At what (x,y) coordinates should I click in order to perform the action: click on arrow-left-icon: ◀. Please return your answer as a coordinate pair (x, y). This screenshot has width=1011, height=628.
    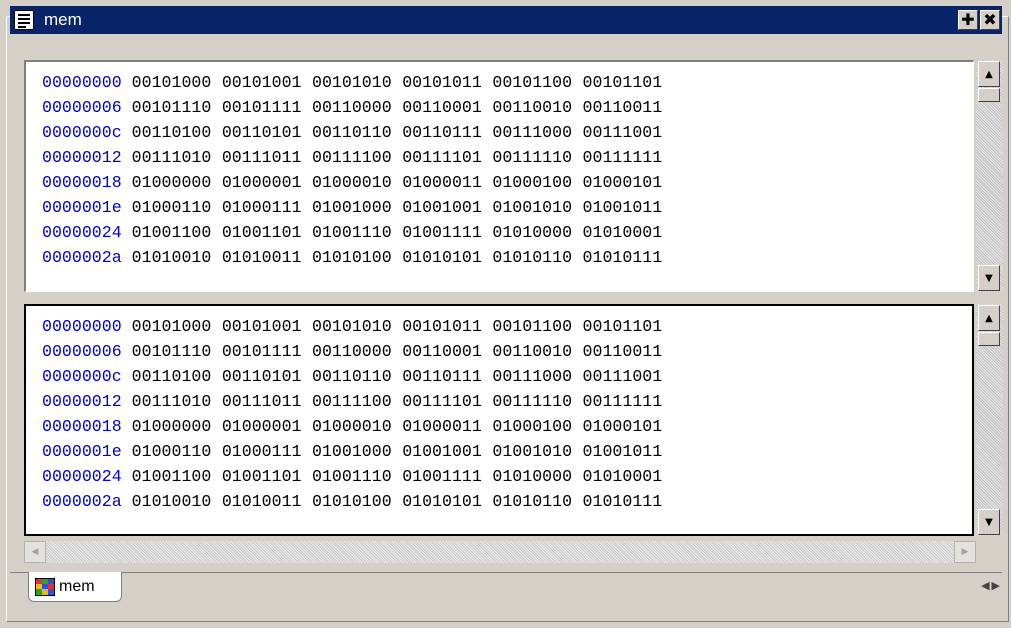
    Looking at the image, I should click on (35, 552).